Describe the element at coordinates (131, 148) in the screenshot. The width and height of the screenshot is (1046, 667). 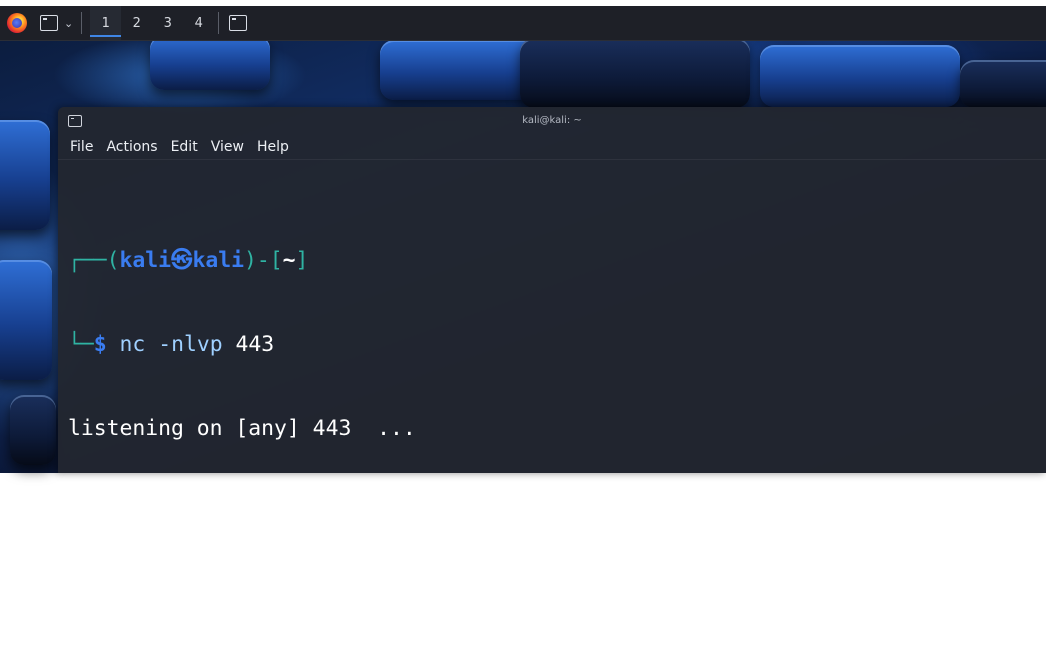
I see `menu-actions: Actions` at that location.